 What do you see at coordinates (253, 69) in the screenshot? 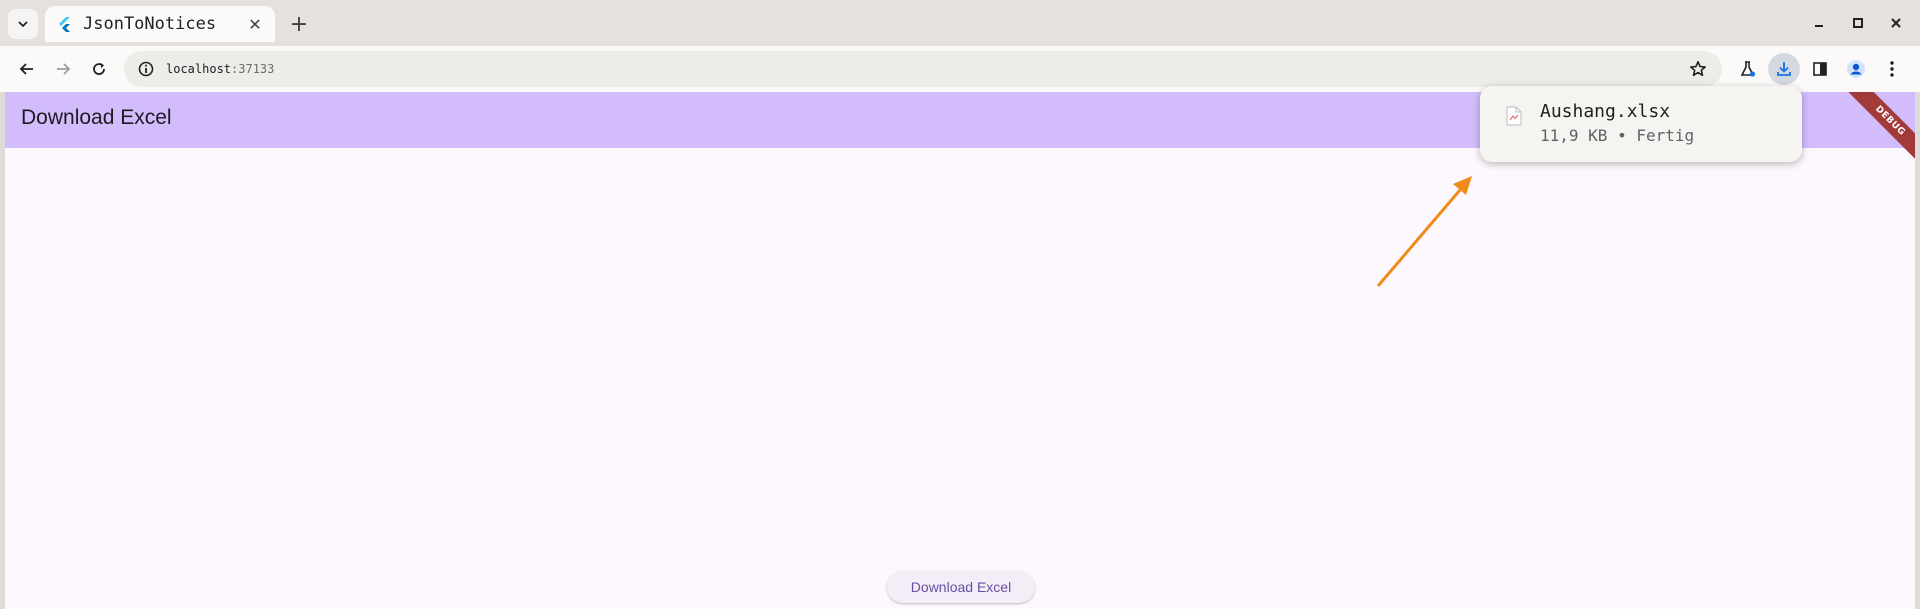
I see `url-port: :37133` at bounding box center [253, 69].